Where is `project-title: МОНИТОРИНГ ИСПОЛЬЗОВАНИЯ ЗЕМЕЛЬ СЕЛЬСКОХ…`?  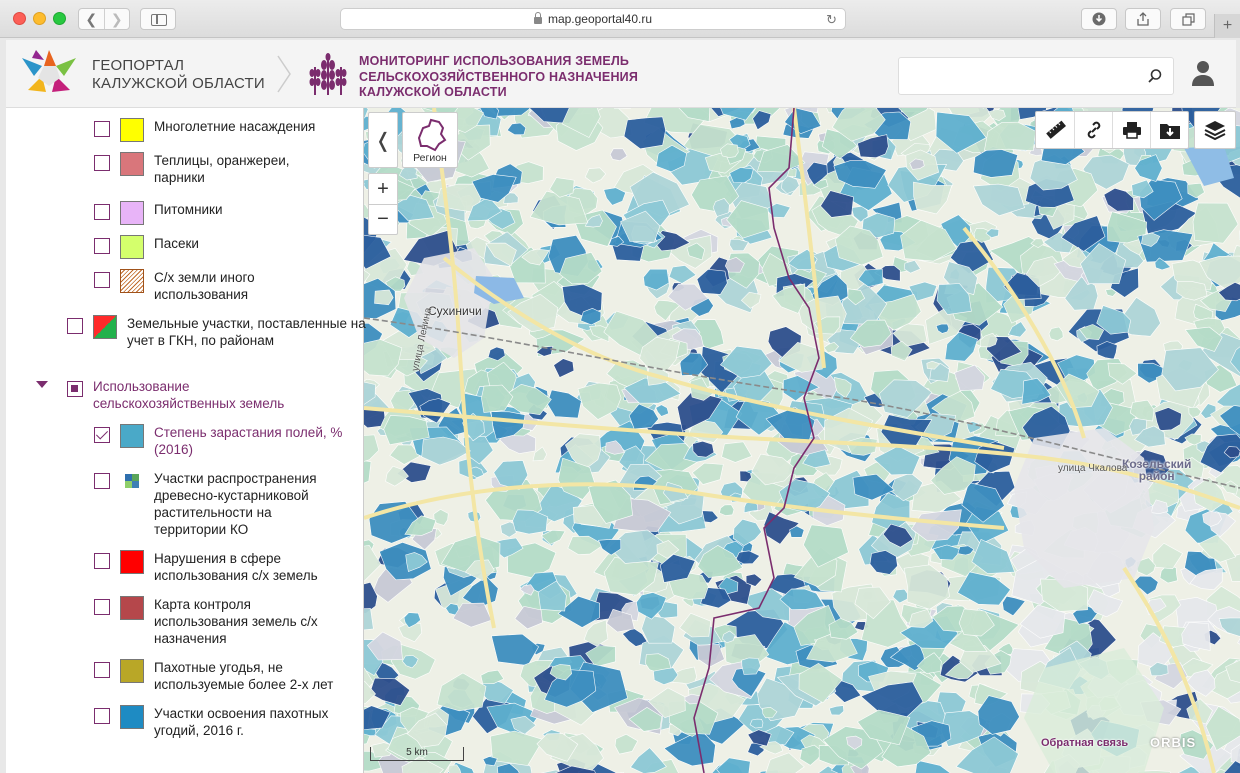
project-title: МОНИТОРИНГ ИСПОЛЬЗОВАНИЯ ЗЕМЕЛЬ СЕЛЬСКОХ… is located at coordinates (498, 77).